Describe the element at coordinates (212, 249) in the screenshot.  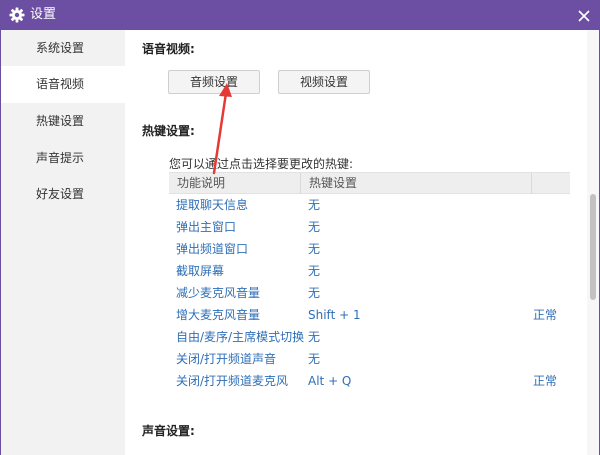
I see `hotkey-function: 弹出频道窗口` at that location.